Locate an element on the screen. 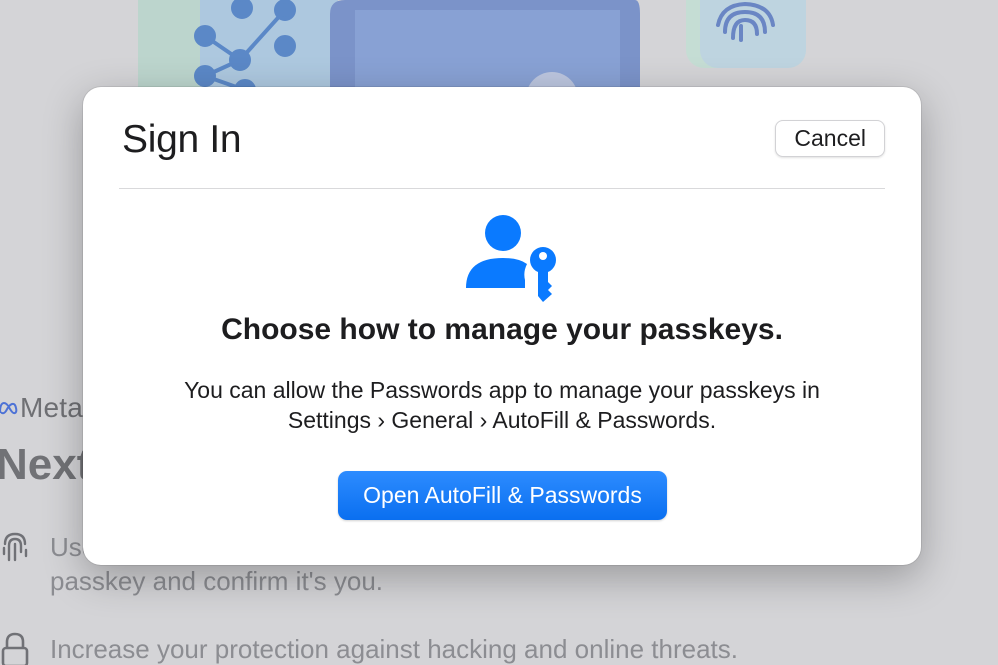 Image resolution: width=998 pixels, height=665 pixels. open-autofill-passwords-button: Open AutoFill & Passwords is located at coordinates (502, 495).